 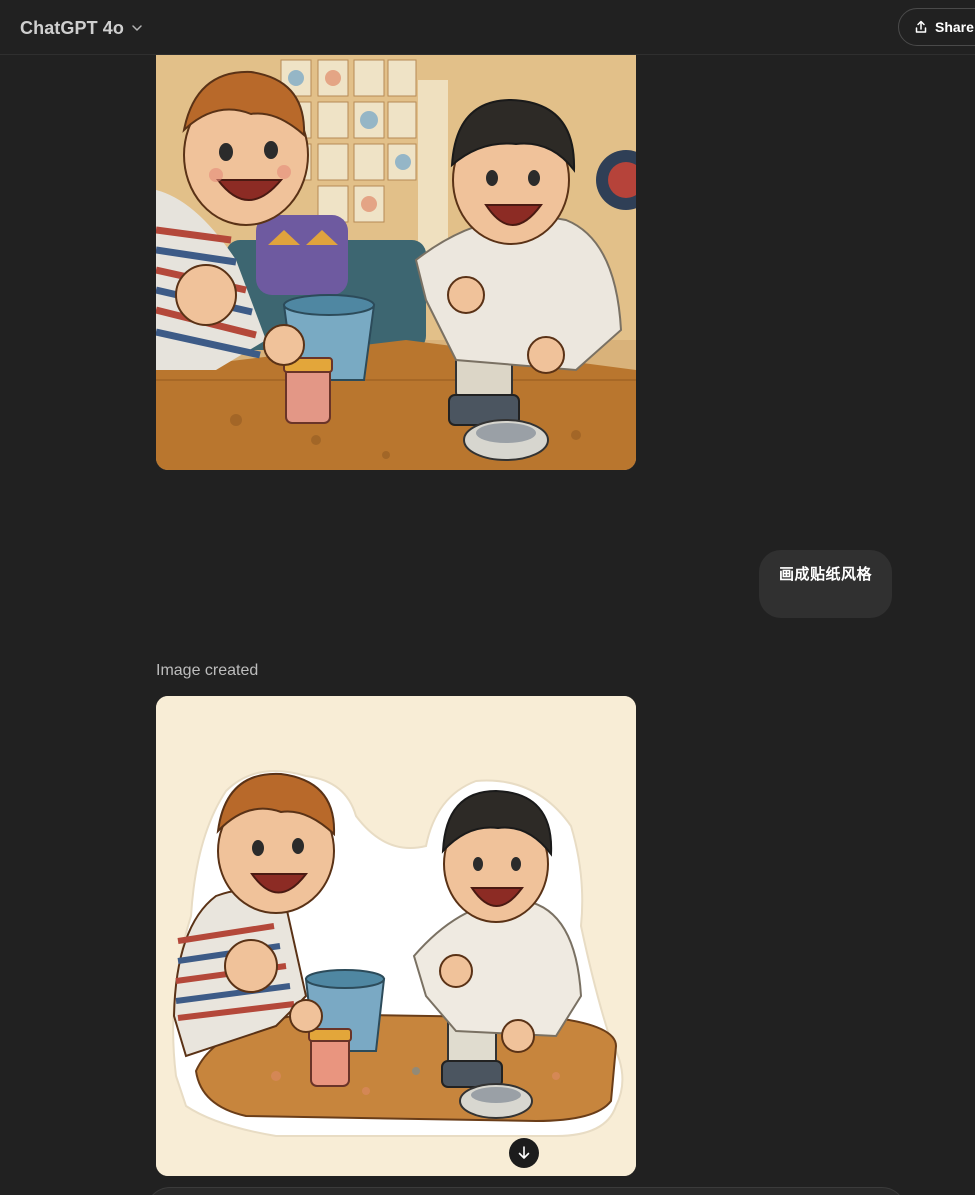 I want to click on download-image-button, so click(x=524, y=1153).